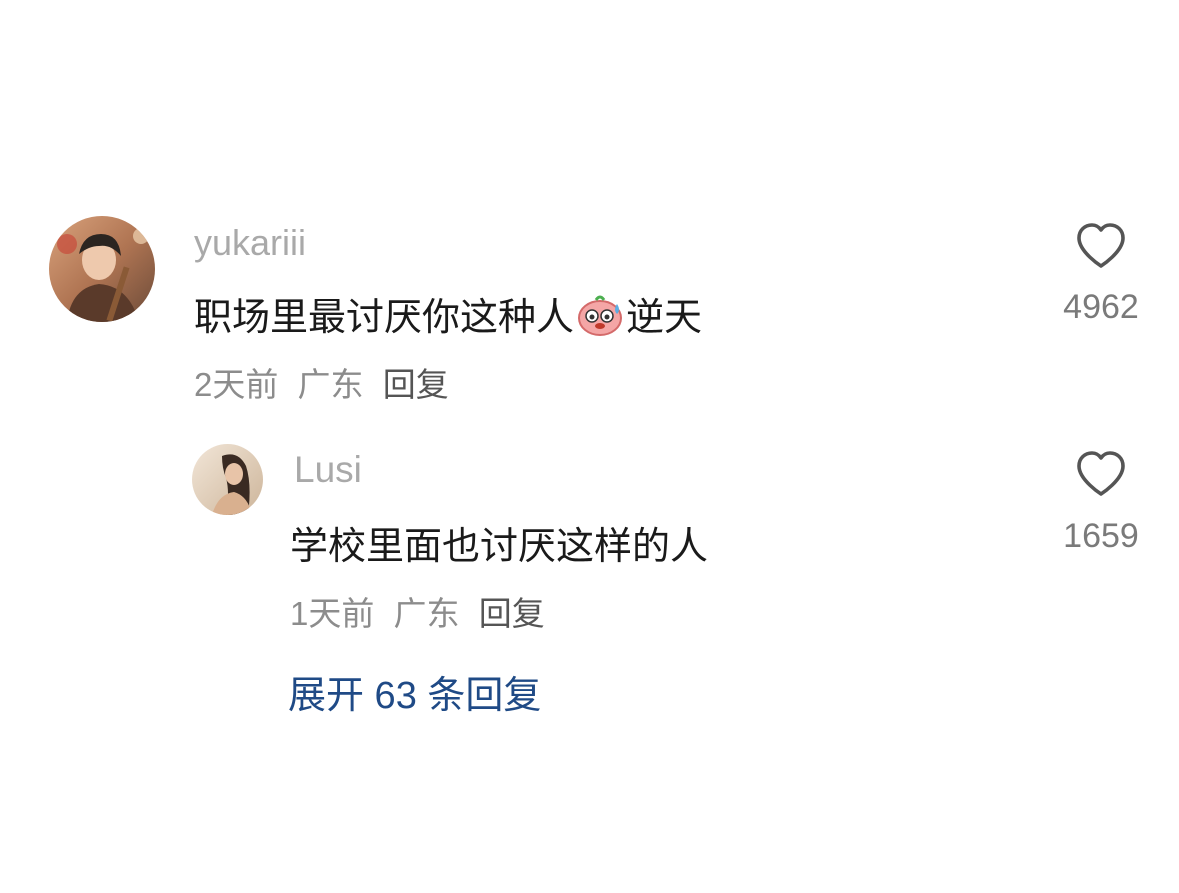  What do you see at coordinates (1101, 536) in the screenshot?
I see `like-count: 1659` at bounding box center [1101, 536].